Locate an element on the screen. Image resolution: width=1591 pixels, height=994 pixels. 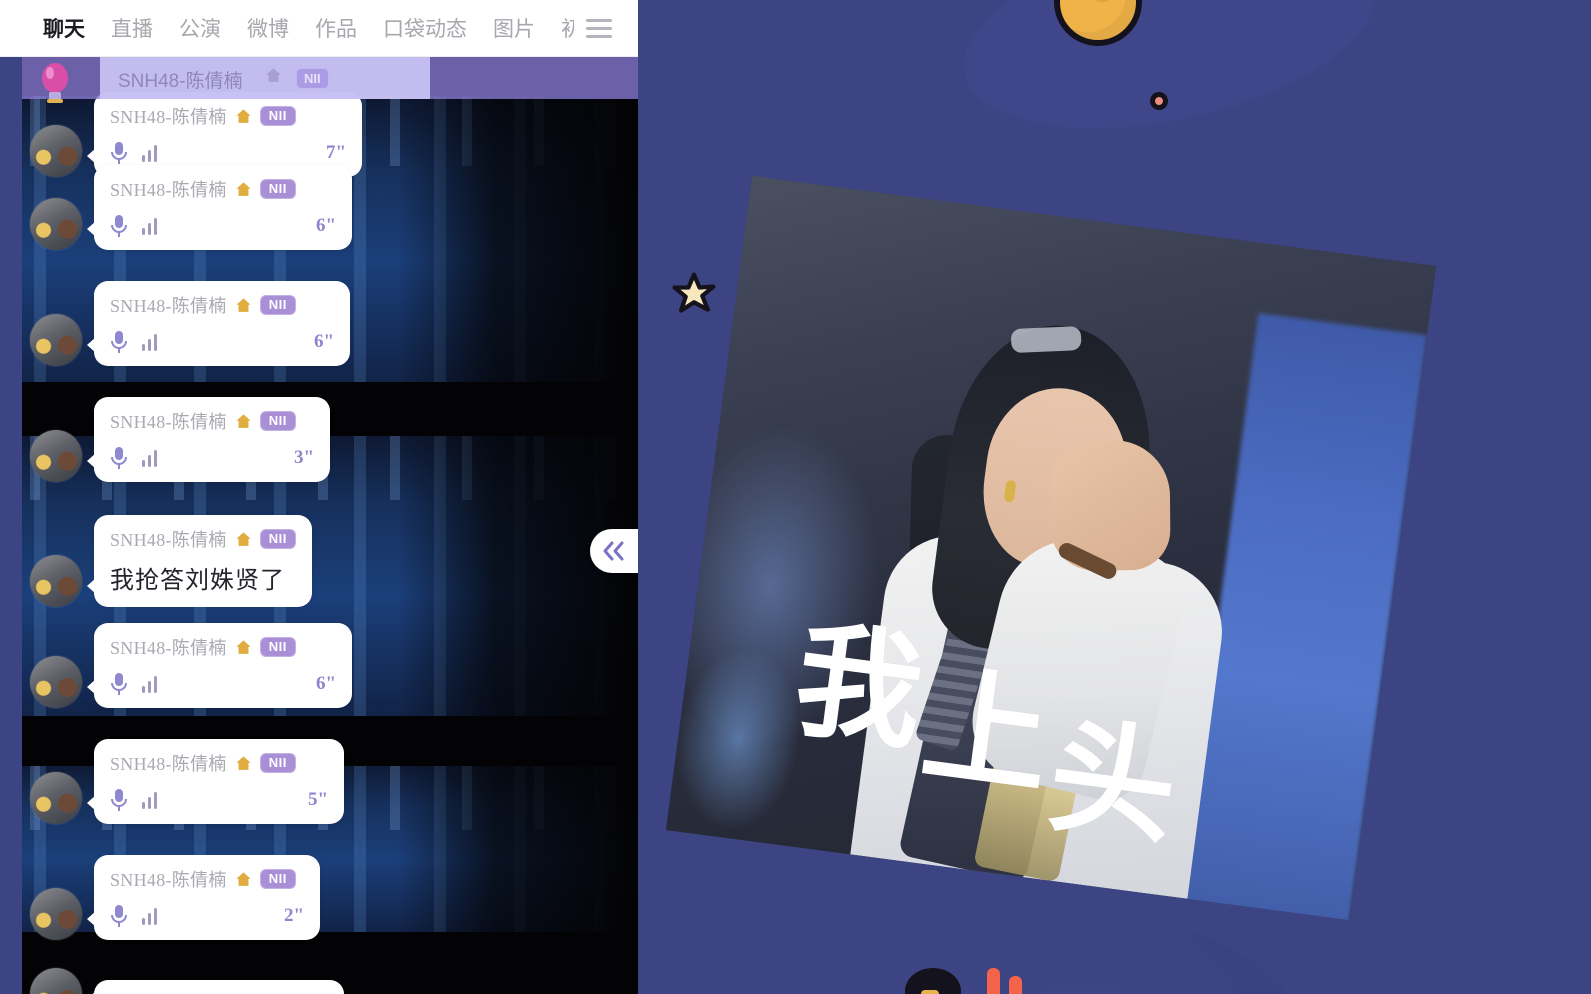
tab-weibo: 微博 is located at coordinates (268, 28).